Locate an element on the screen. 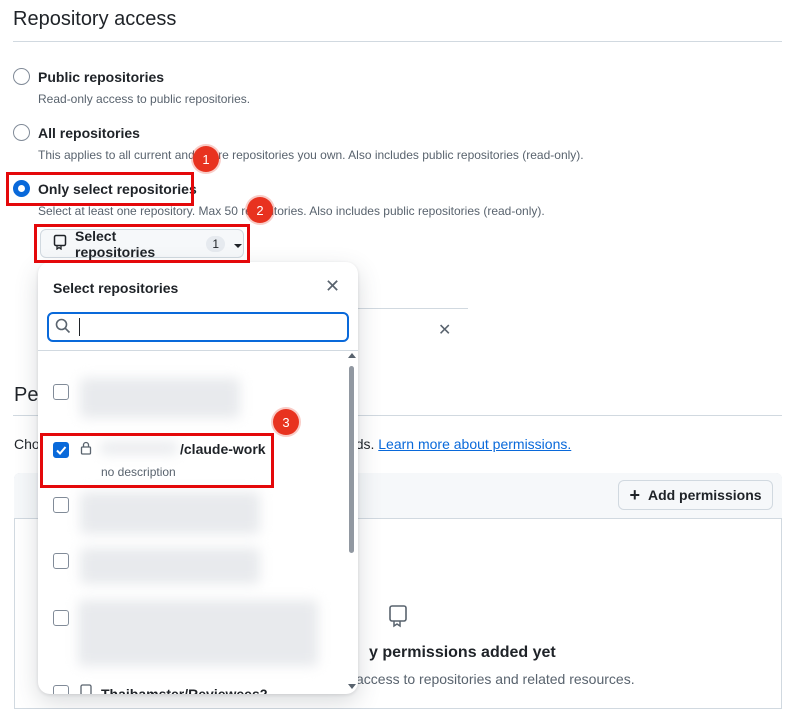 Image resolution: width=796 pixels, height=709 pixels. add-permissions-button: + Add permissions is located at coordinates (695, 495).